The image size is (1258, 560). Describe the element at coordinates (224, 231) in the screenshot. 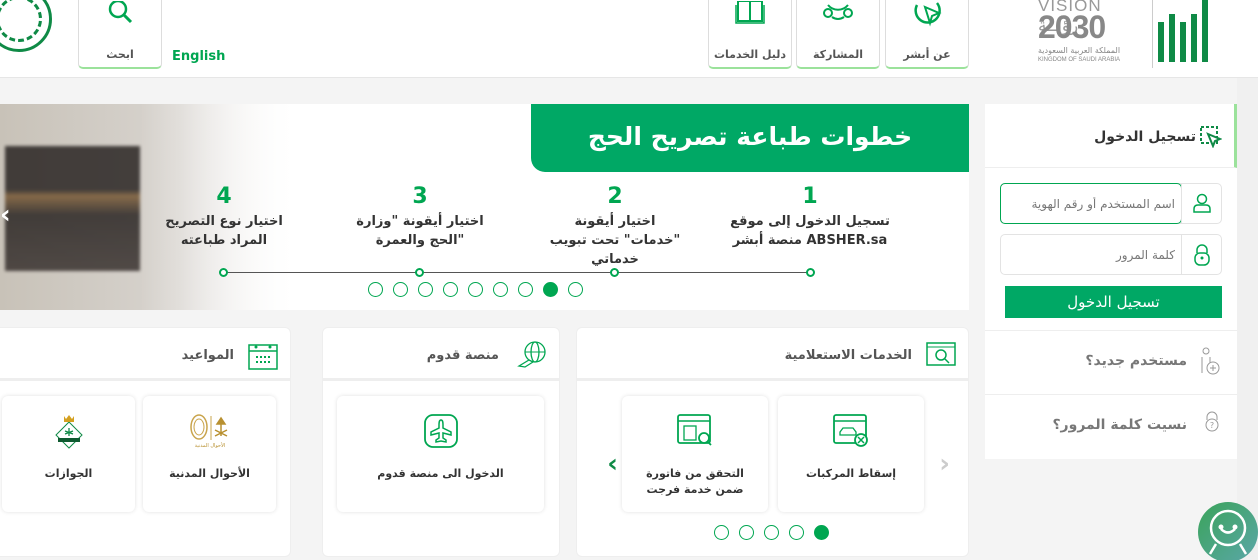

I see `step-text: اختيار نوع التصريح المراد طباعته` at that location.